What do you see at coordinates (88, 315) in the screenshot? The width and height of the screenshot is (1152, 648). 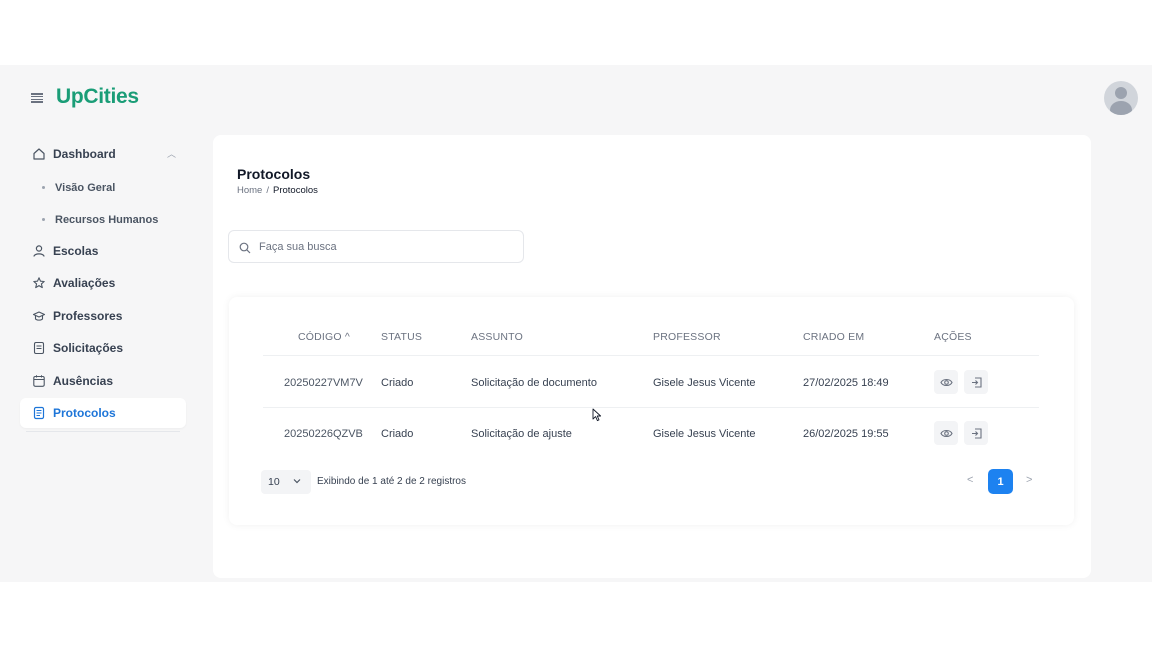 I see `sidebar-item-label: Professores` at bounding box center [88, 315].